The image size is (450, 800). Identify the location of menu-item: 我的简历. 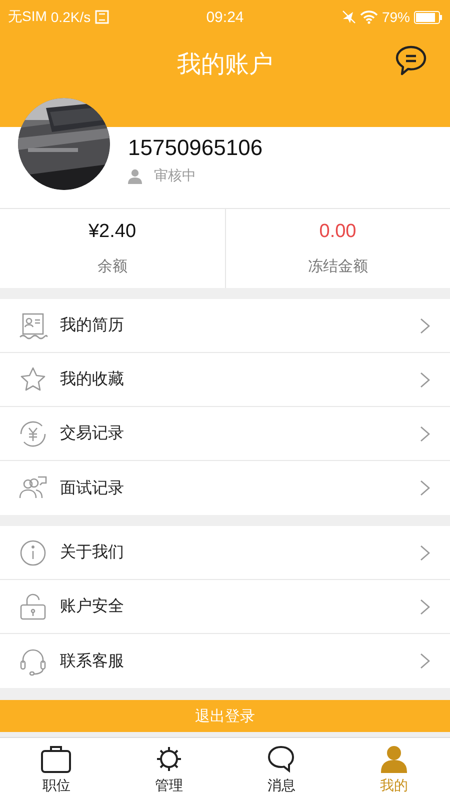
(225, 326).